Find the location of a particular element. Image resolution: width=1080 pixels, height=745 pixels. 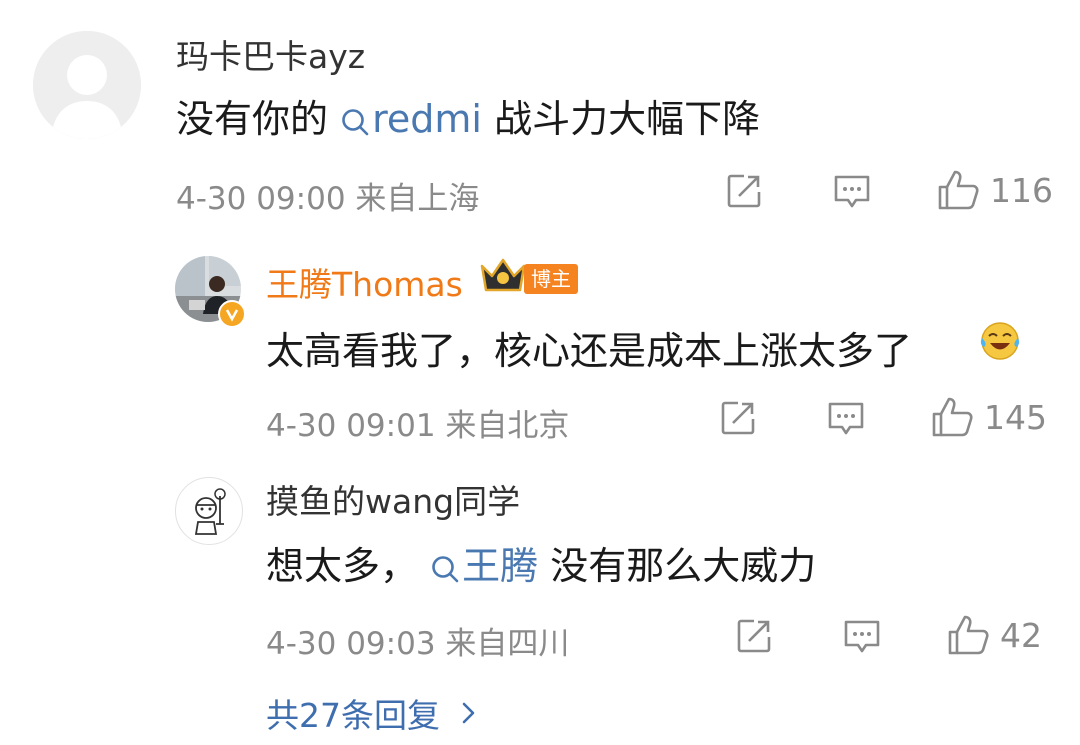

reply-username: 王腾Thomas is located at coordinates (364, 282).